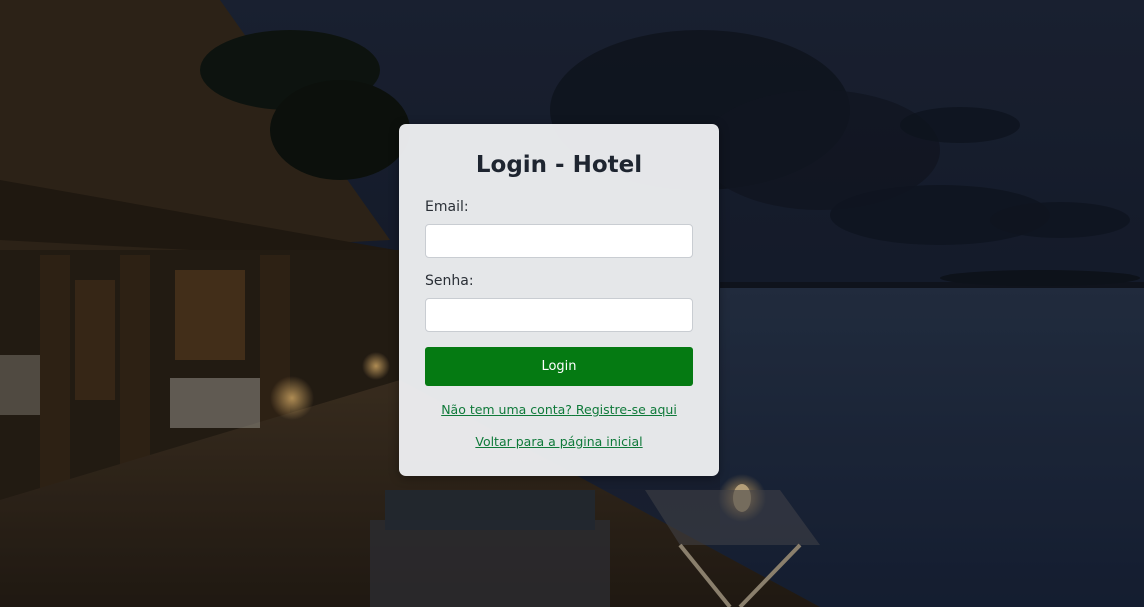 Image resolution: width=1144 pixels, height=607 pixels. Describe the element at coordinates (447, 207) in the screenshot. I see `email-label: Email:` at that location.